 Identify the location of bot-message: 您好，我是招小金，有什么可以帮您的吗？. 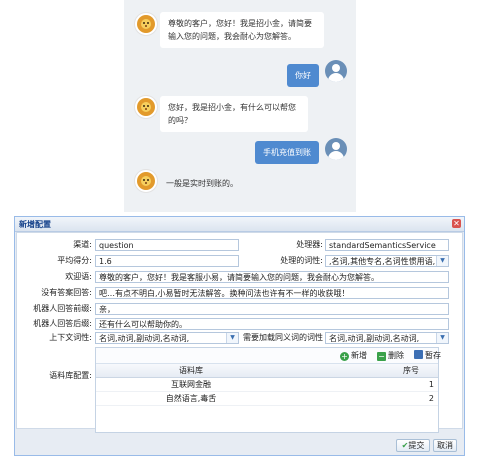
(234, 114).